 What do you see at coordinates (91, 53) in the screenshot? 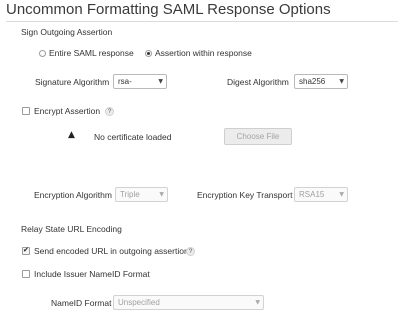
I see `radio-entire-saml-response-label: Entire SAML response` at bounding box center [91, 53].